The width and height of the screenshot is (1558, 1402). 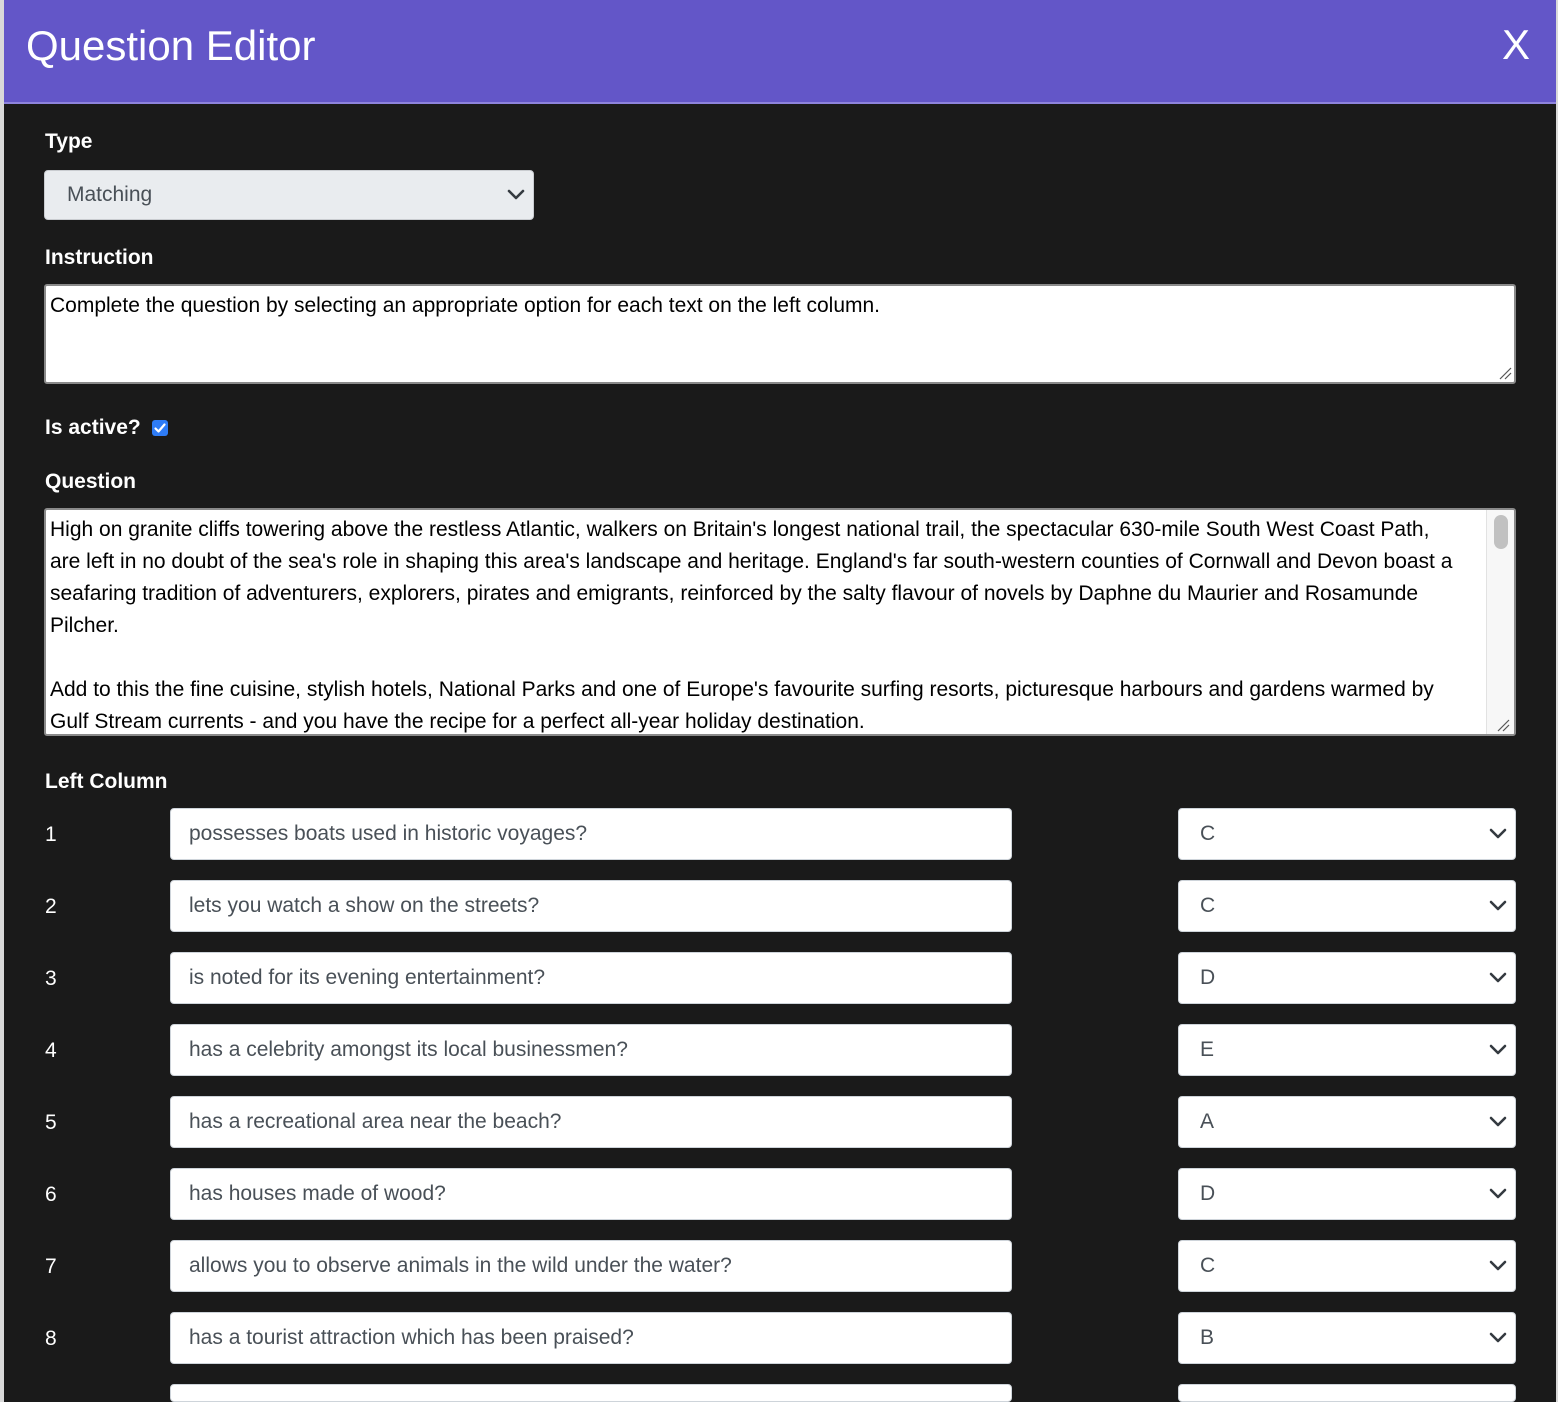 What do you see at coordinates (1501, 532) in the screenshot?
I see `scrollbar-thumb` at bounding box center [1501, 532].